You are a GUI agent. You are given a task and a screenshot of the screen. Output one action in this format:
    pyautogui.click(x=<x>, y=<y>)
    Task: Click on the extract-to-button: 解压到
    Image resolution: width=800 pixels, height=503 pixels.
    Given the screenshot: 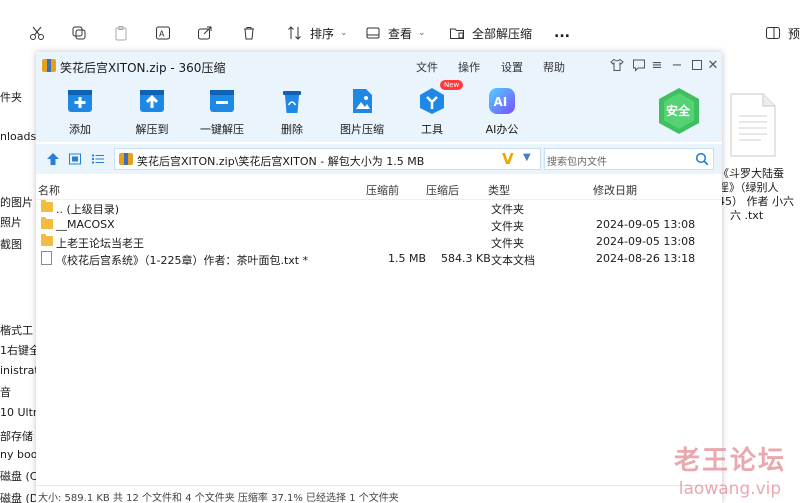 What is the action you would take?
    pyautogui.click(x=152, y=111)
    